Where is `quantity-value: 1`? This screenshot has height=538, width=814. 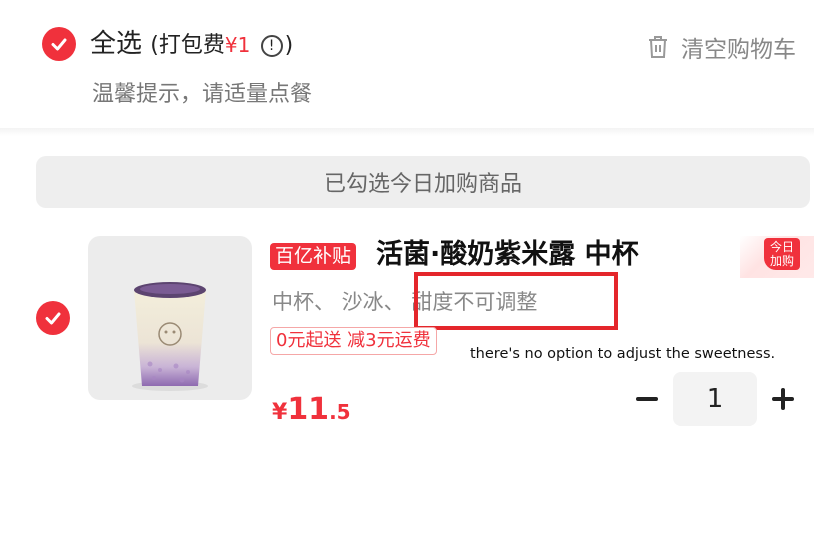 quantity-value: 1 is located at coordinates (715, 399).